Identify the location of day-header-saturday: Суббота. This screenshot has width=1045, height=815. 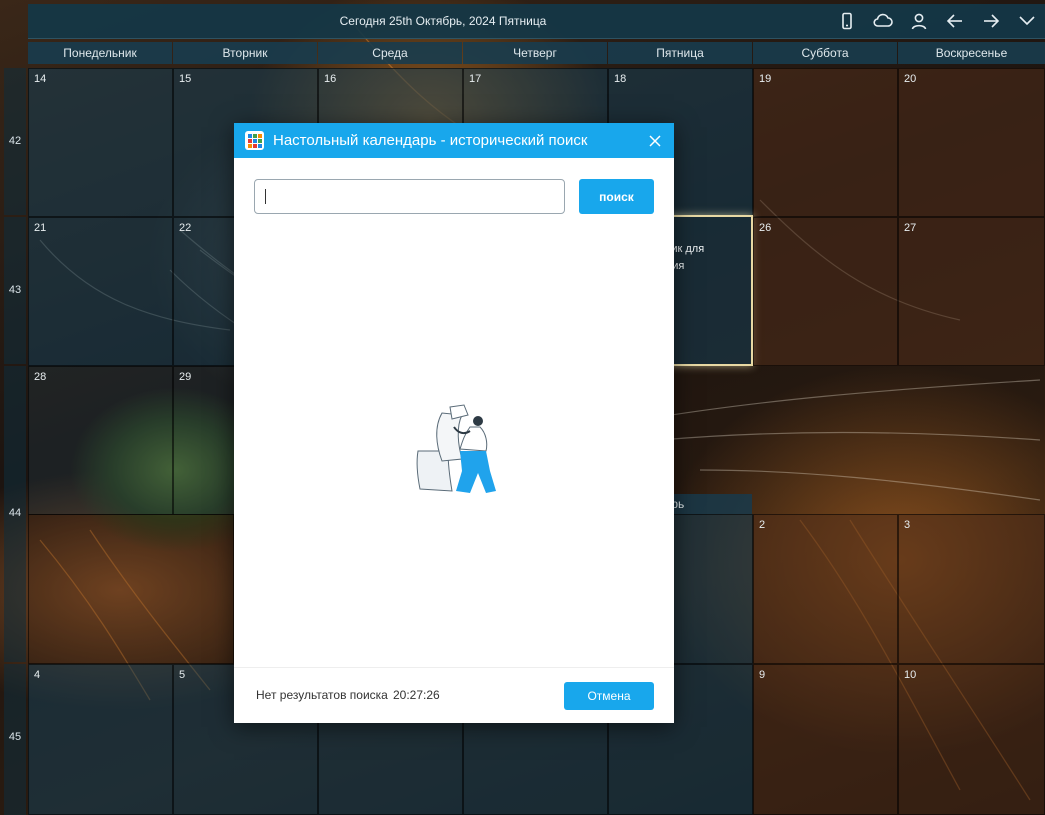
(825, 53).